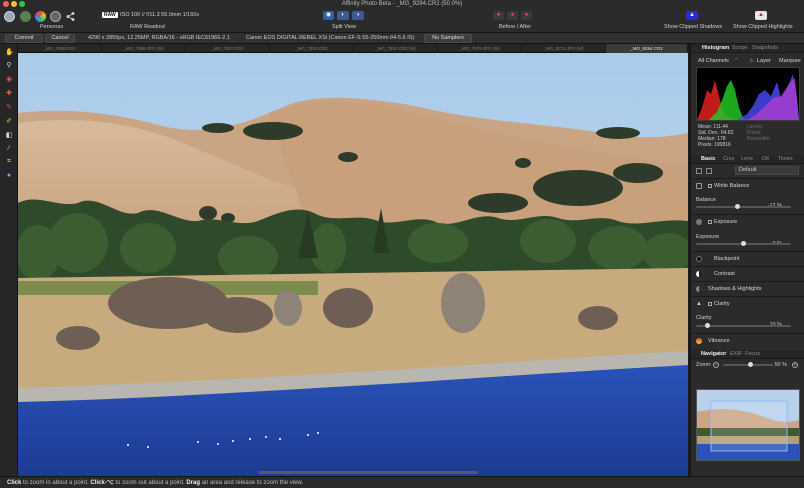 Image resolution: width=804 pixels, height=488 pixels. Describe the element at coordinates (9, 162) in the screenshot. I see `white-balance-tool-icon: ⌗` at that location.